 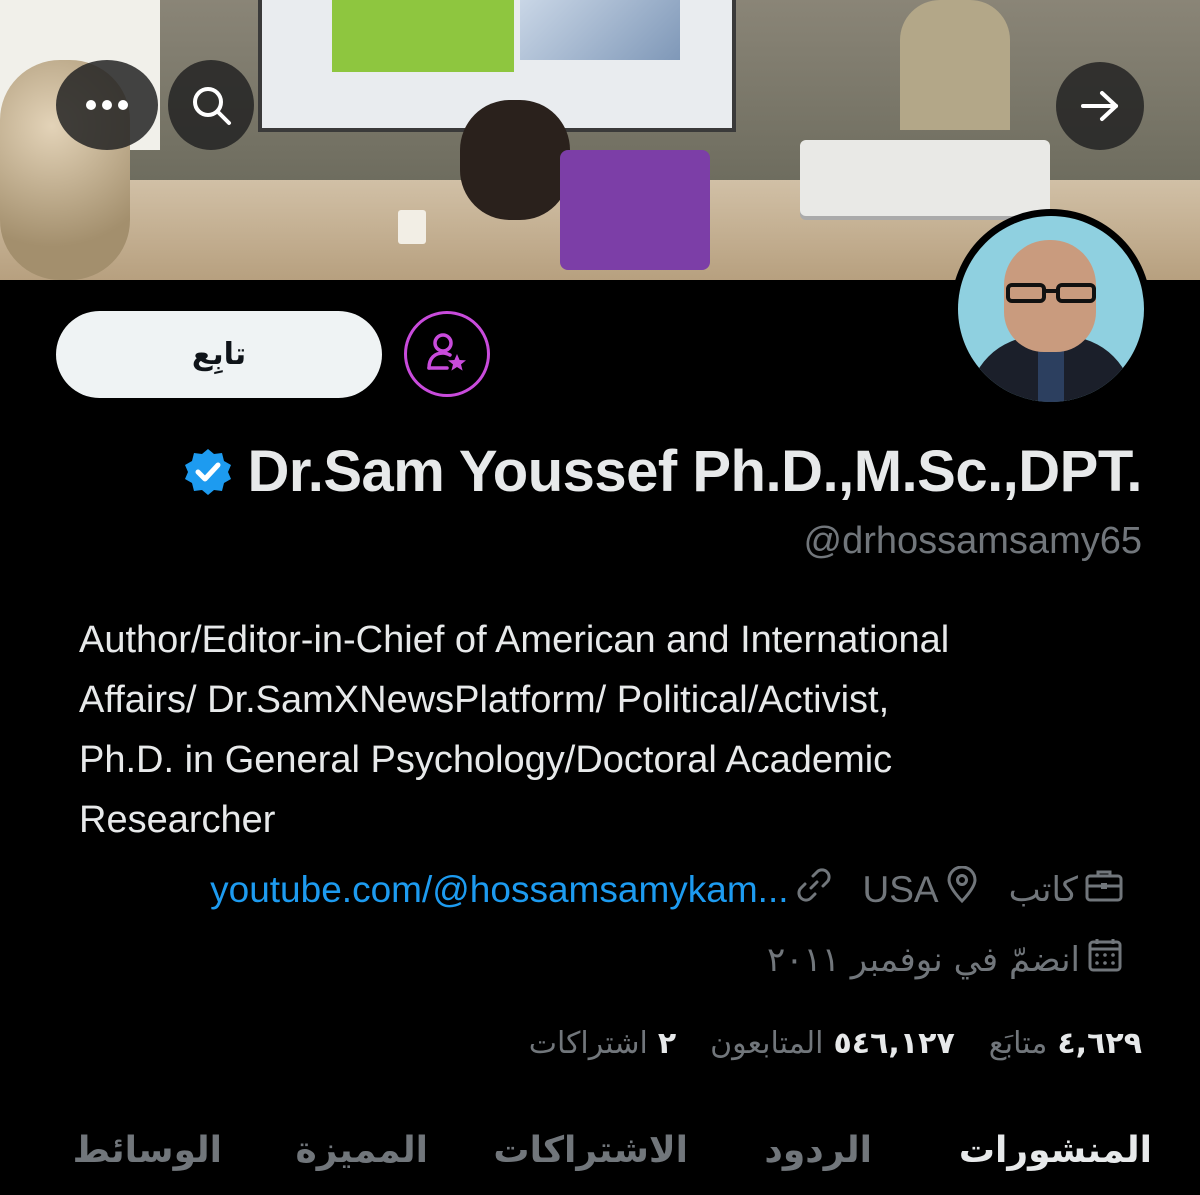 What do you see at coordinates (588, 1043) in the screenshot?
I see `subscriptions-label: اشتراكات` at bounding box center [588, 1043].